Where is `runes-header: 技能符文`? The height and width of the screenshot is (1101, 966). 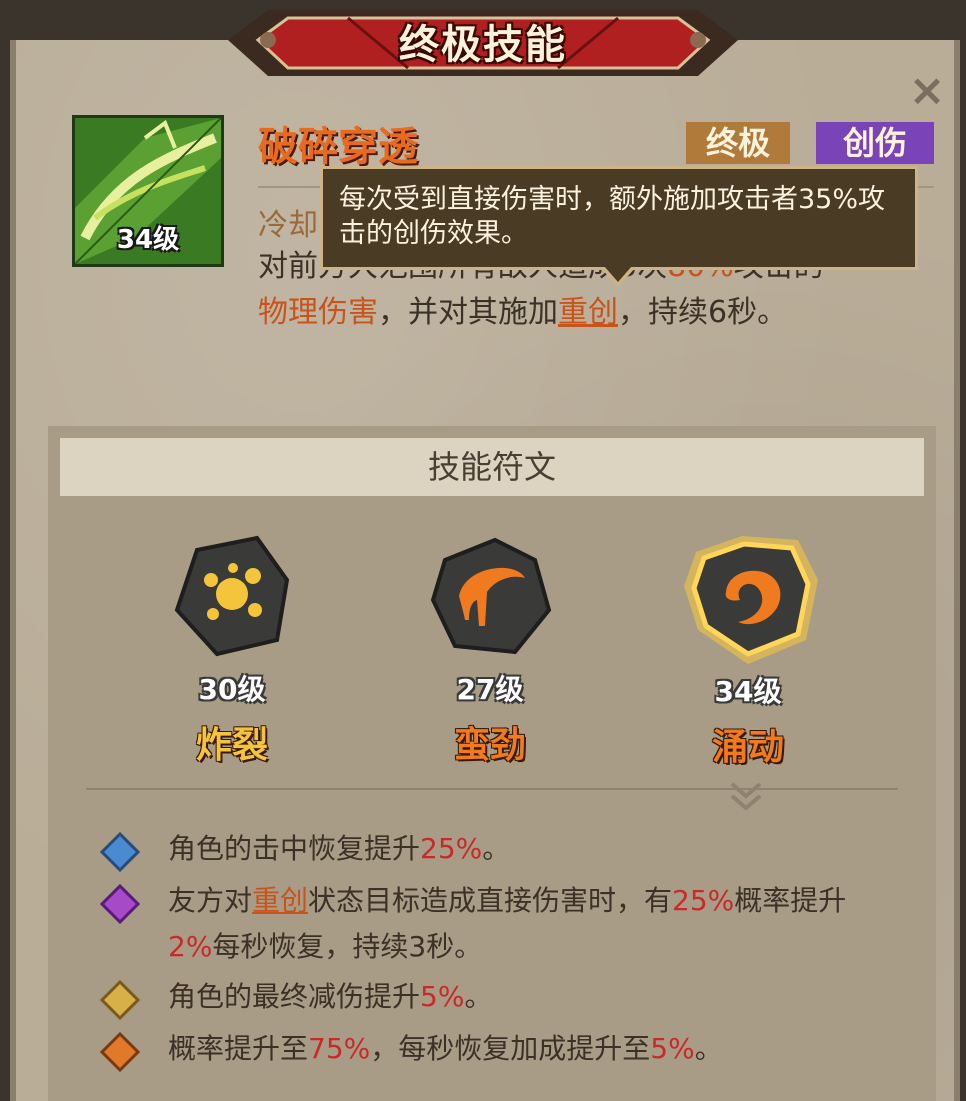 runes-header: 技能符文 is located at coordinates (492, 467).